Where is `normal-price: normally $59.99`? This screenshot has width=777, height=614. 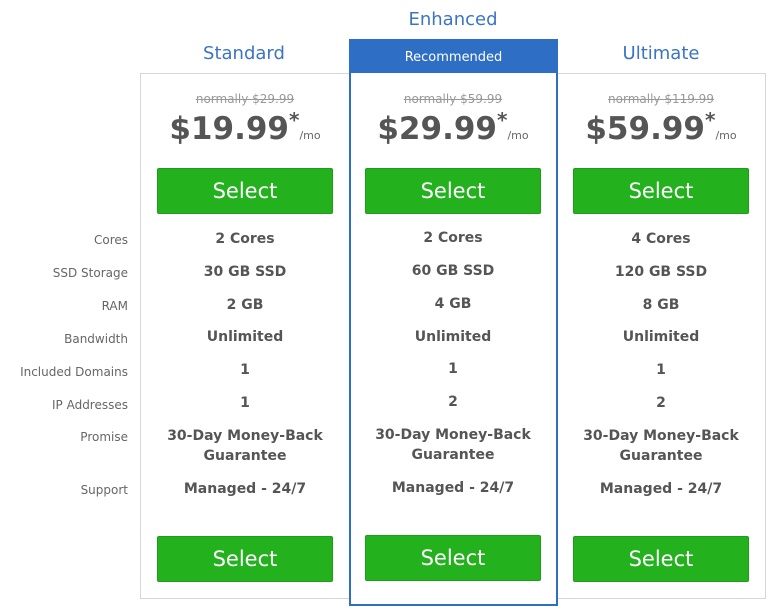 normal-price: normally $59.99 is located at coordinates (453, 99).